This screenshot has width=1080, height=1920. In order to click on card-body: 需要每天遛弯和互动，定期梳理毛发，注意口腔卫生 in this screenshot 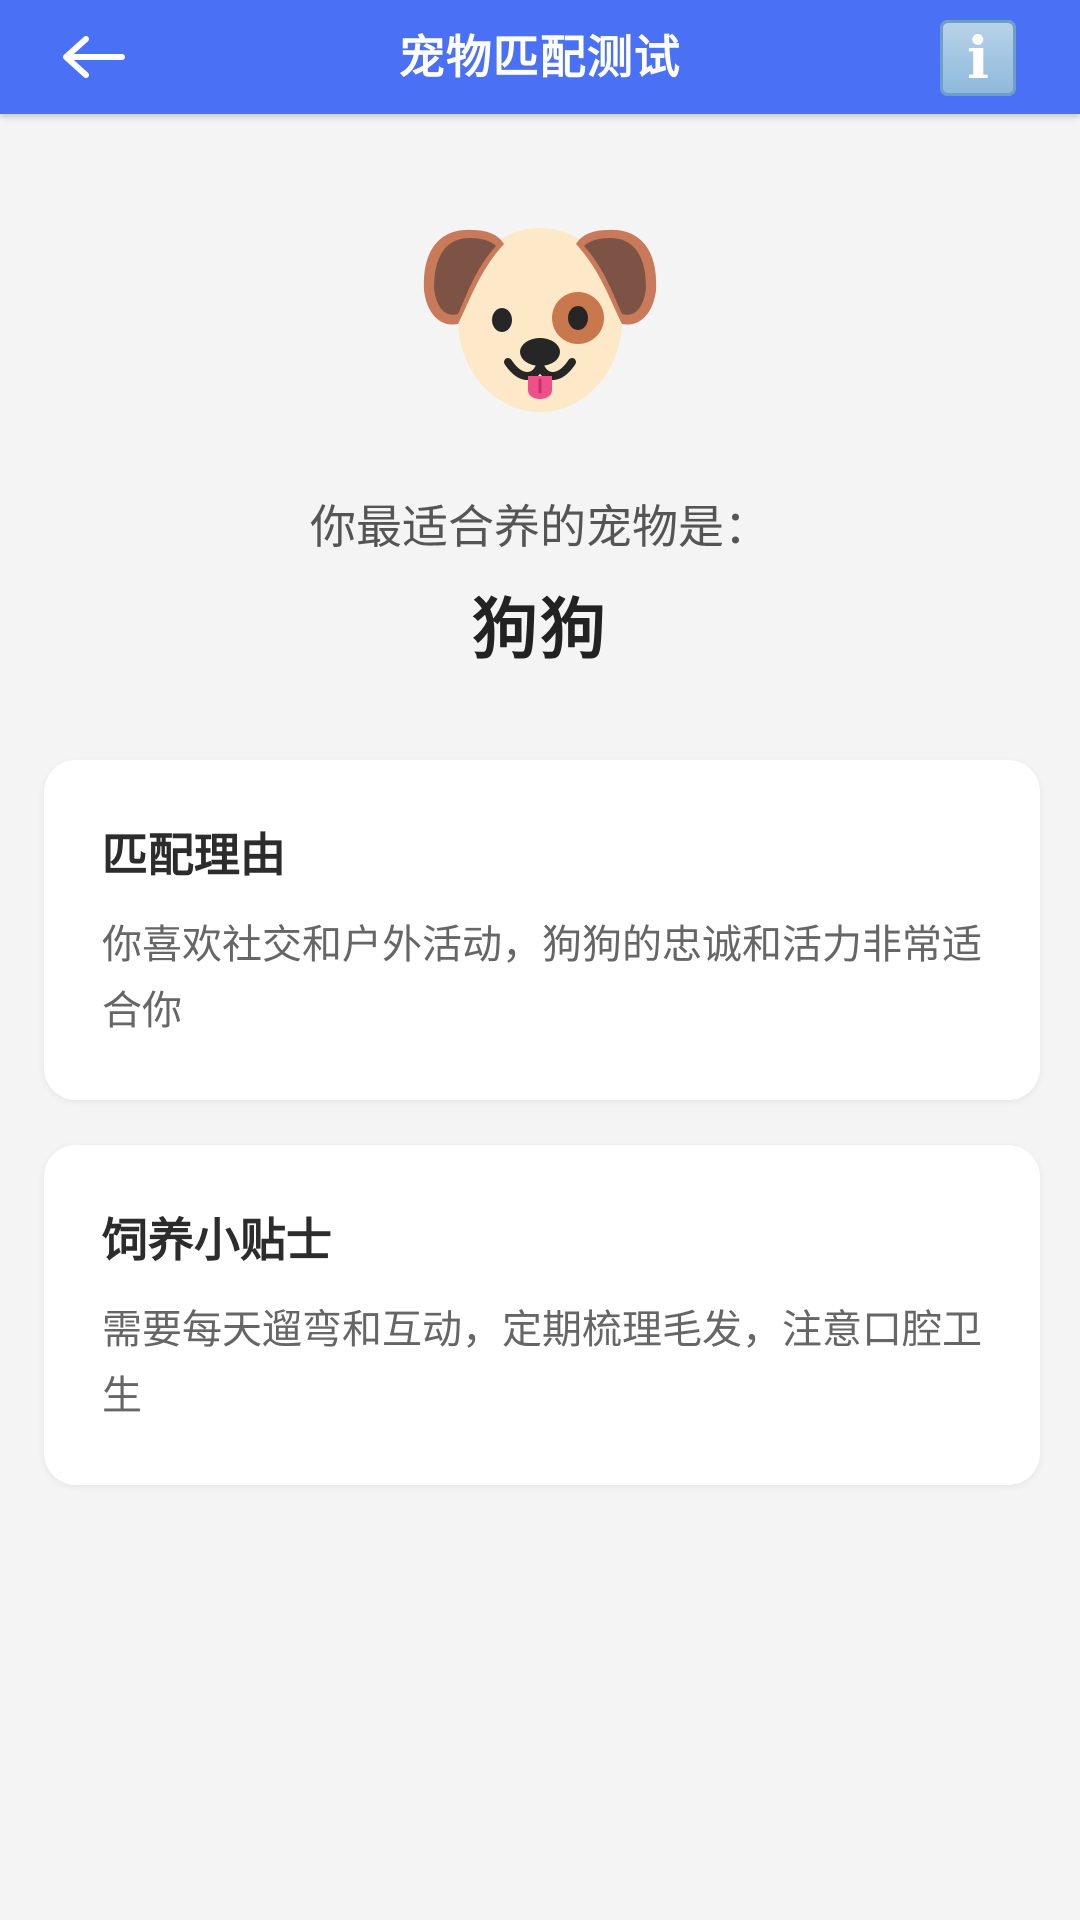, I will do `click(542, 1363)`.